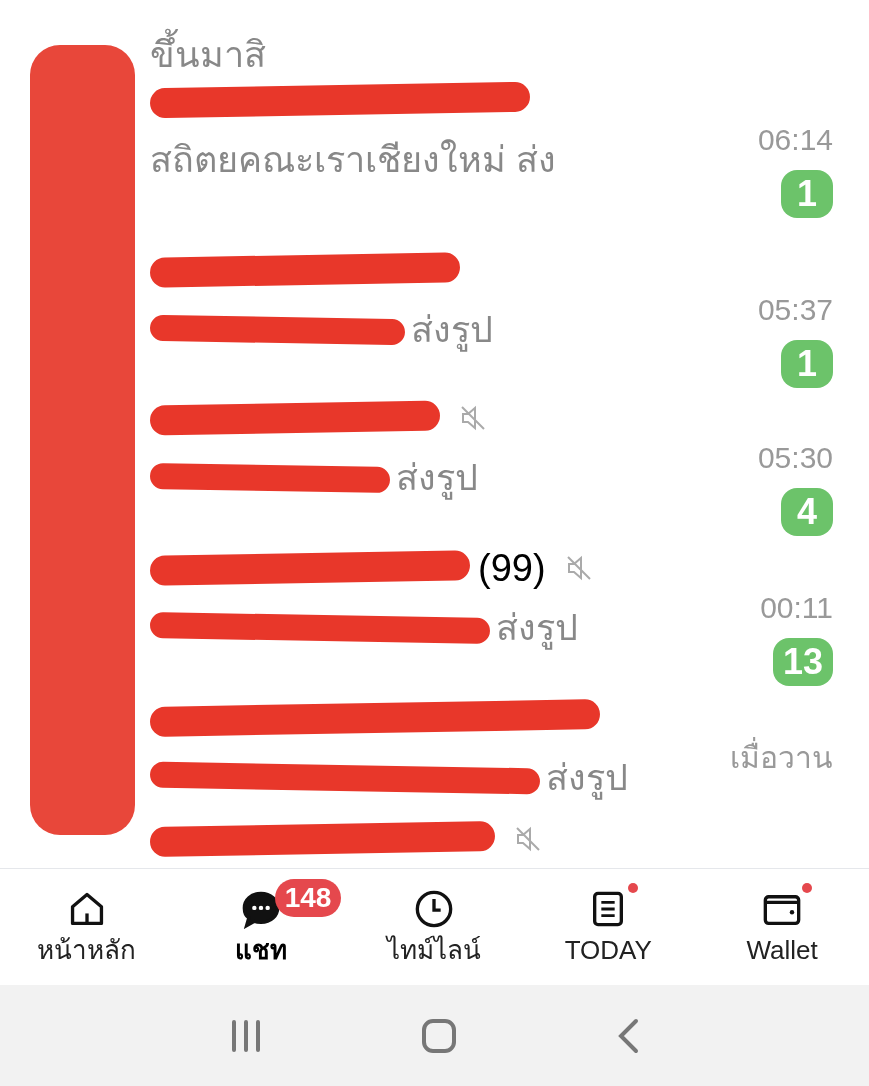  Describe the element at coordinates (439, 1035) in the screenshot. I see `home-button-icon` at that location.